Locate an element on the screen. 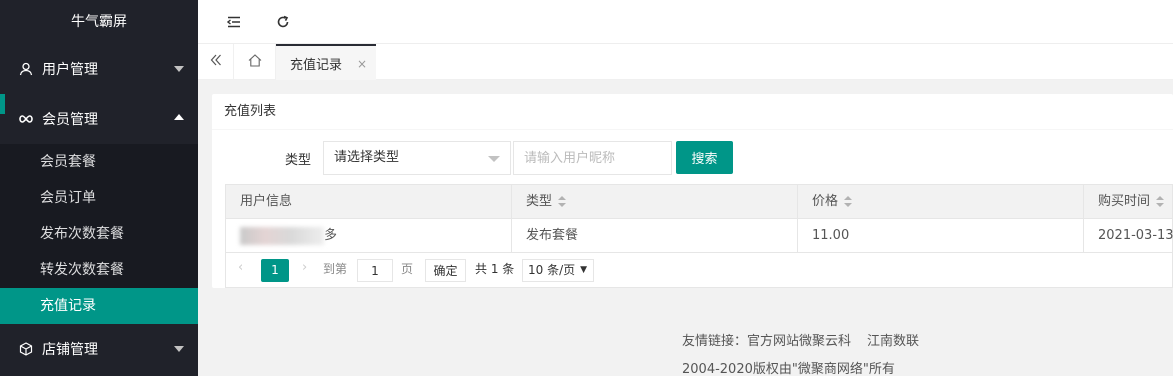  page-unit-label: 页 is located at coordinates (407, 269).